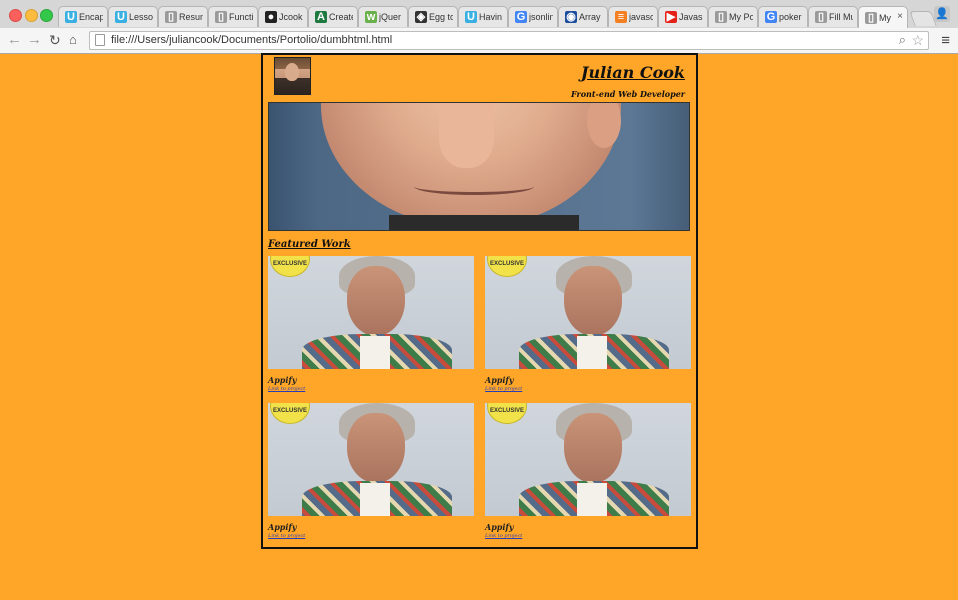 The image size is (958, 600). I want to click on tab-title: poker, so click(790, 17).